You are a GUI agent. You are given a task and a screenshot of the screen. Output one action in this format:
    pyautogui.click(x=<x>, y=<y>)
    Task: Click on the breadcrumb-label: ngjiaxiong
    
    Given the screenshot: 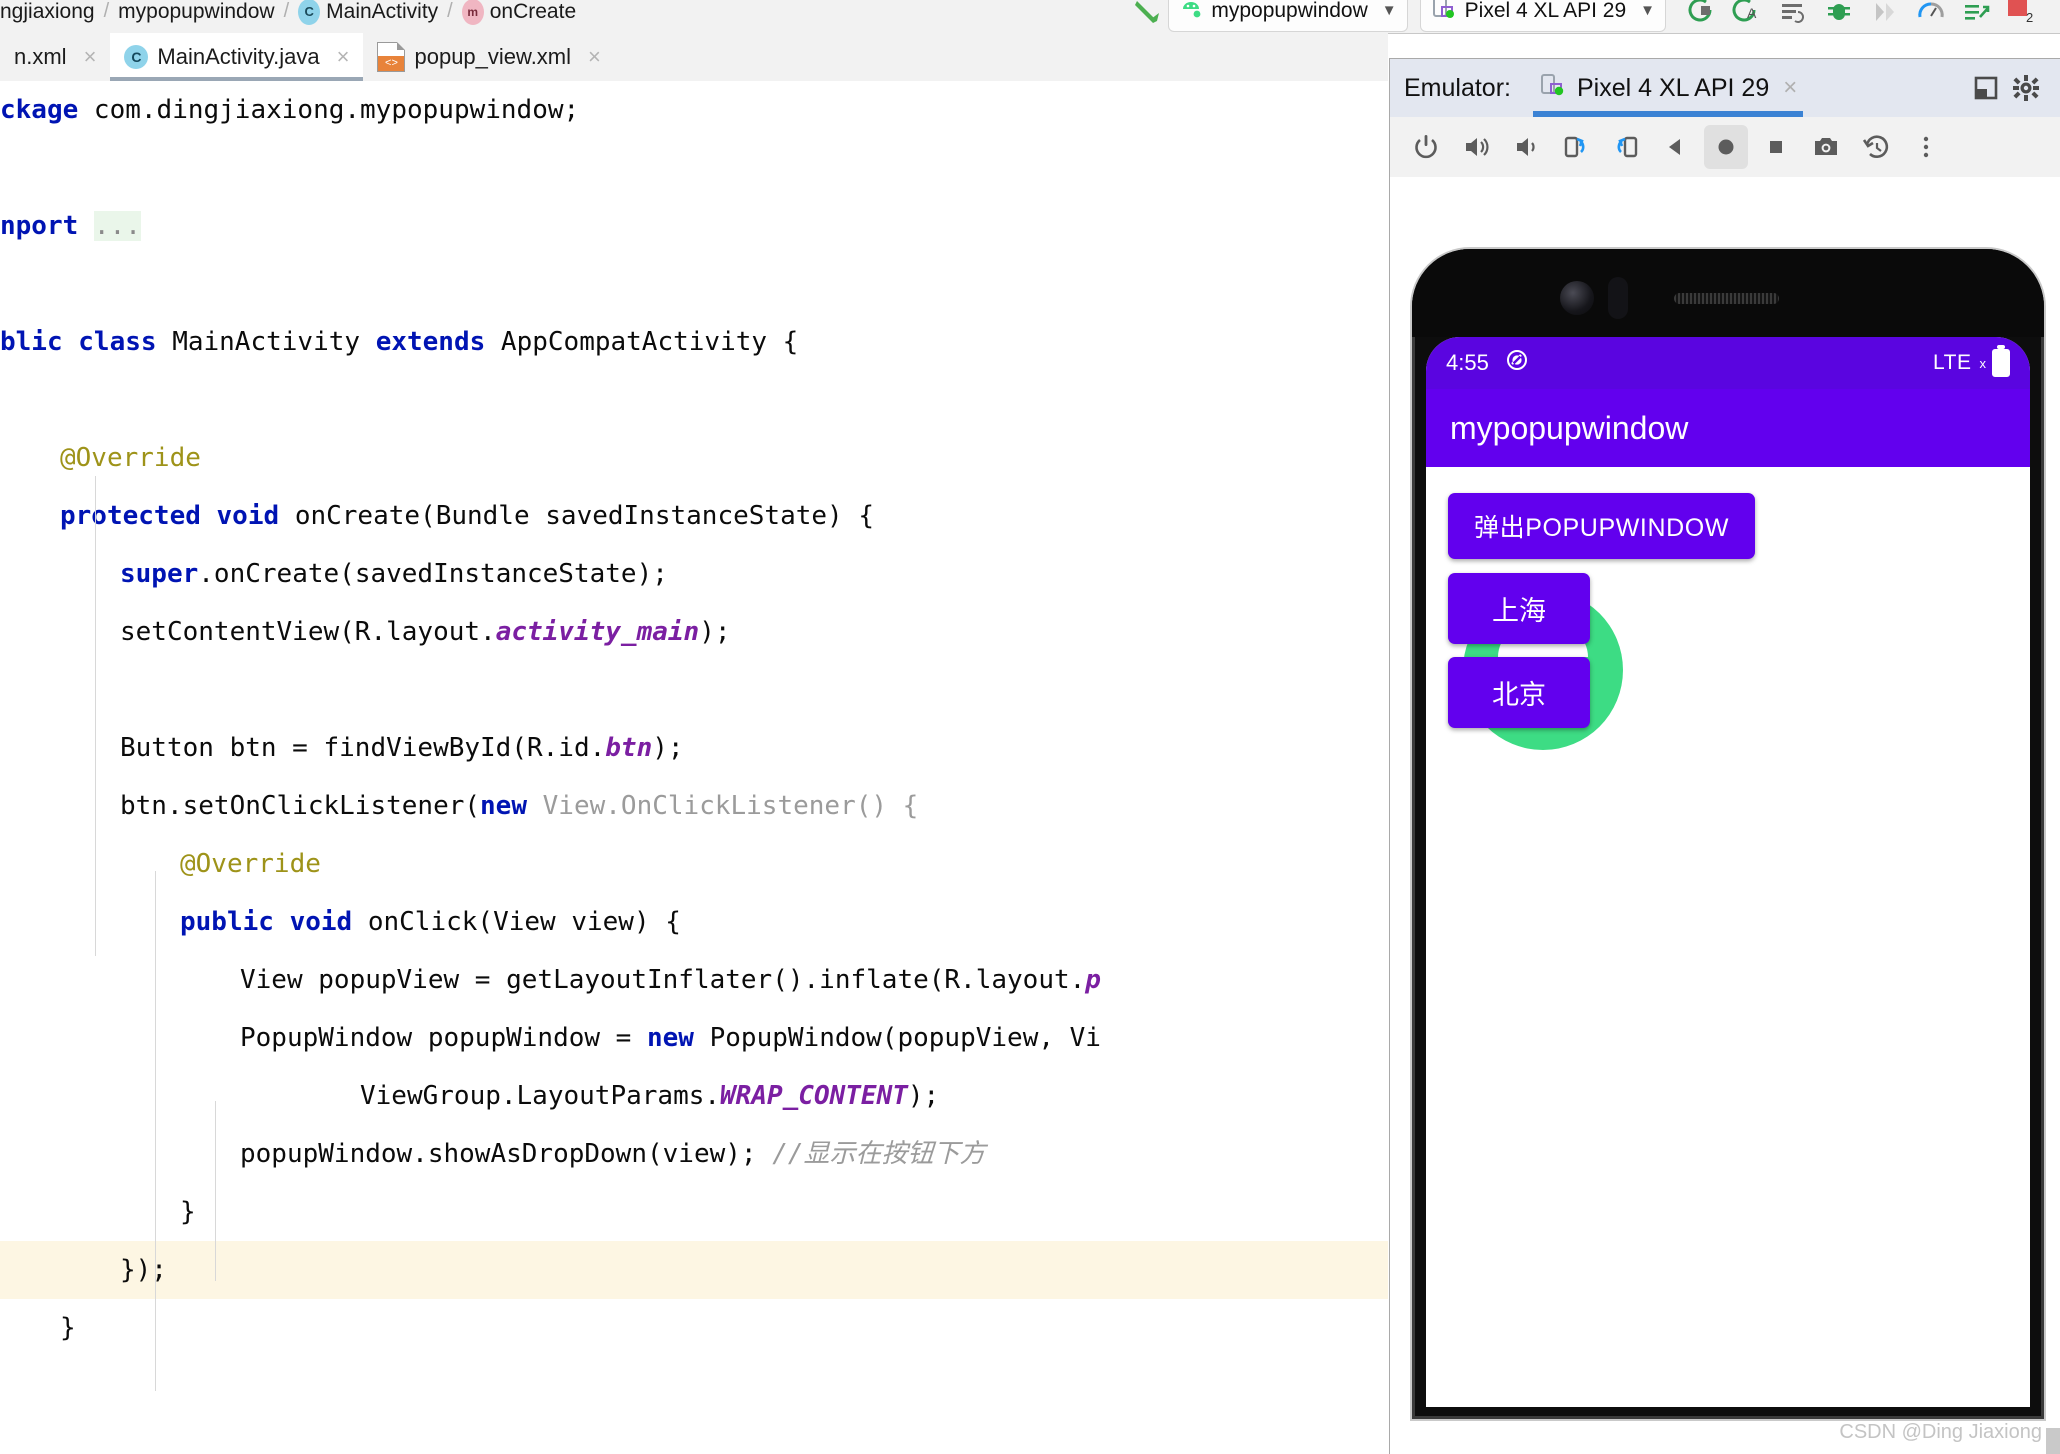 What is the action you would take?
    pyautogui.click(x=47, y=11)
    